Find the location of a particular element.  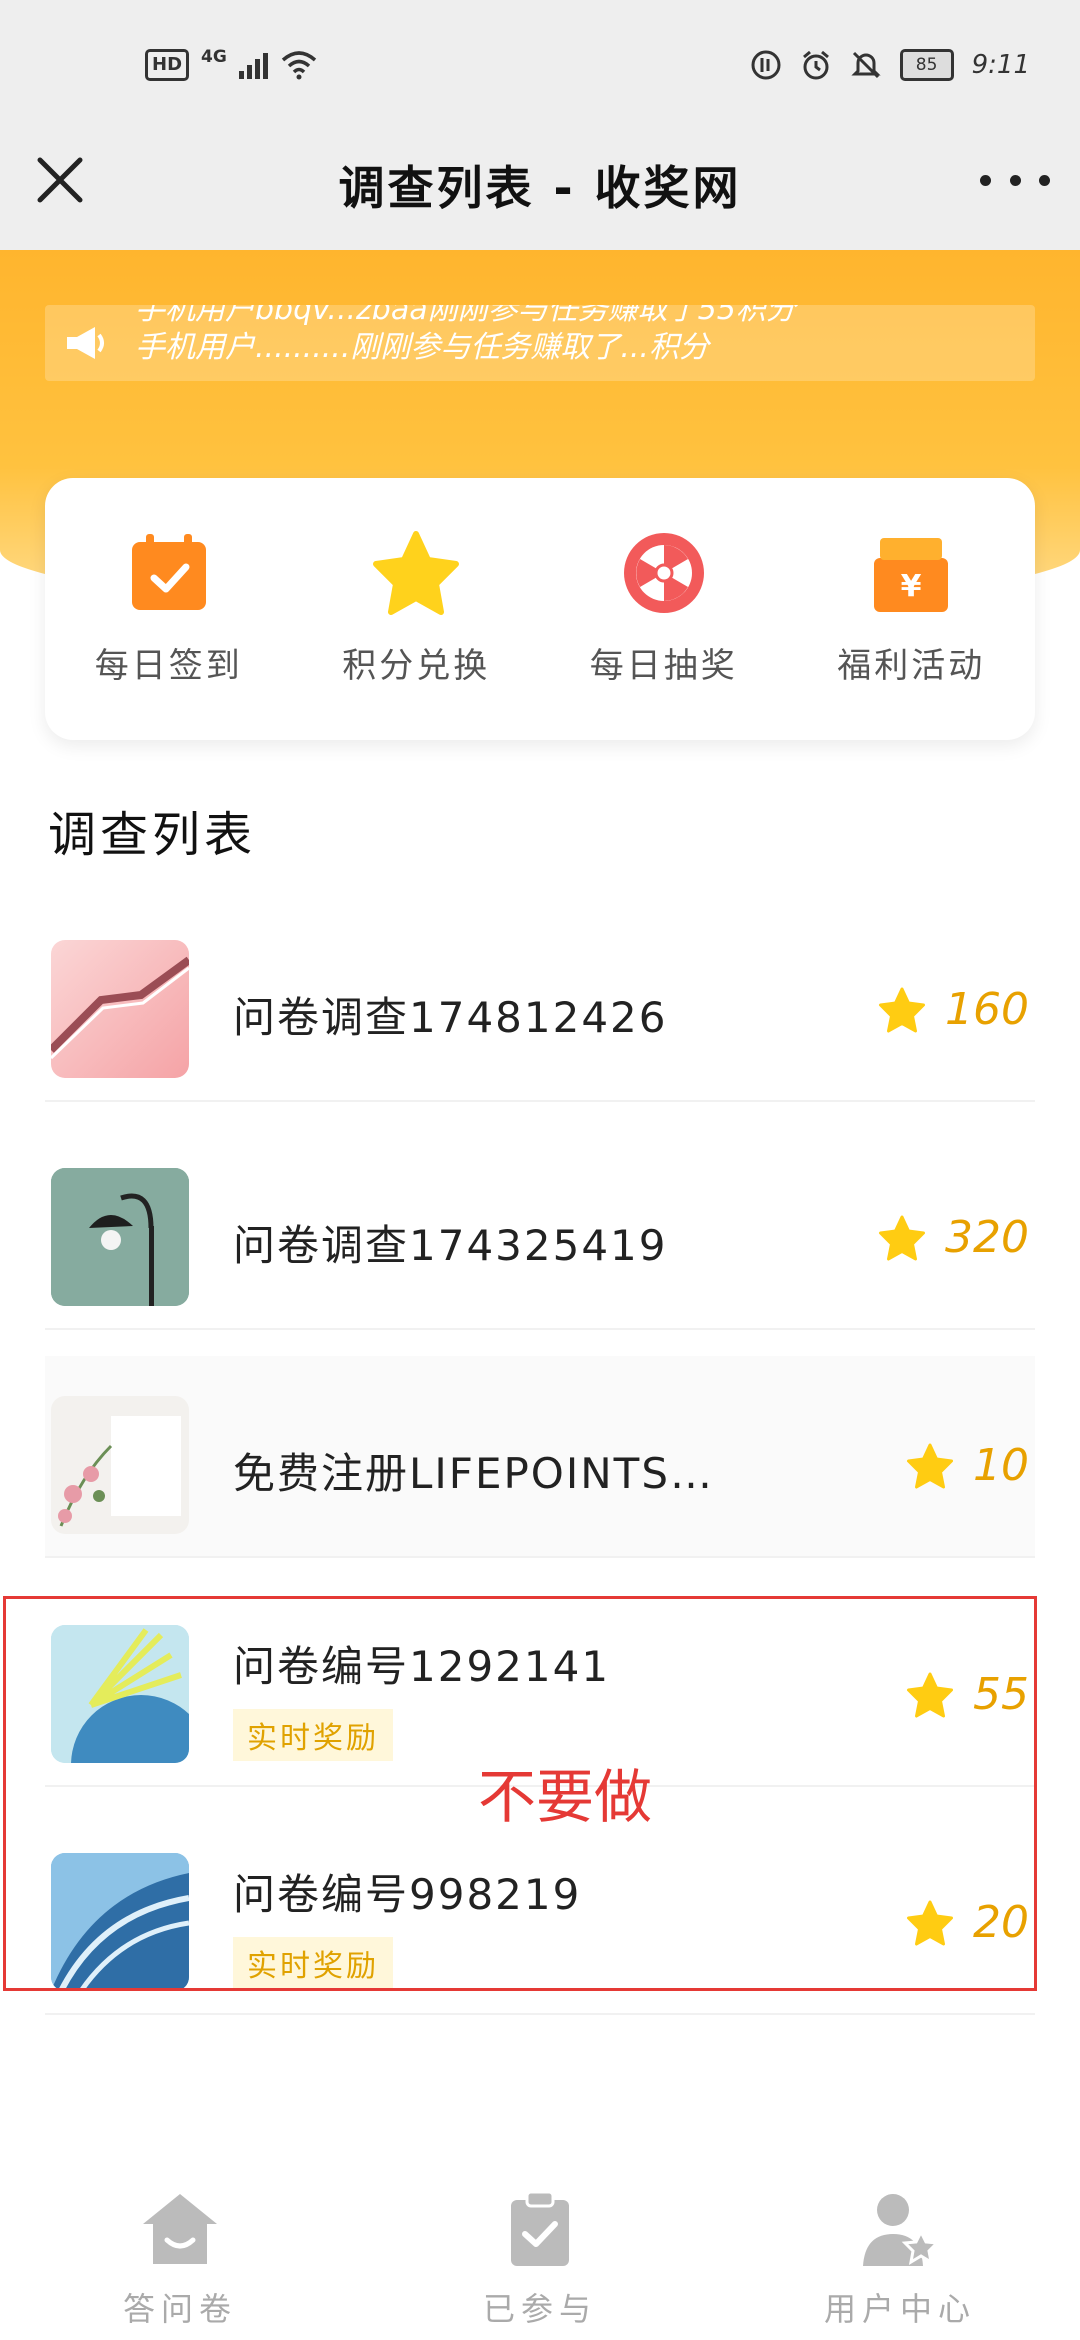

welfare-activity-button: ¥ 福利活动 is located at coordinates (912, 609).